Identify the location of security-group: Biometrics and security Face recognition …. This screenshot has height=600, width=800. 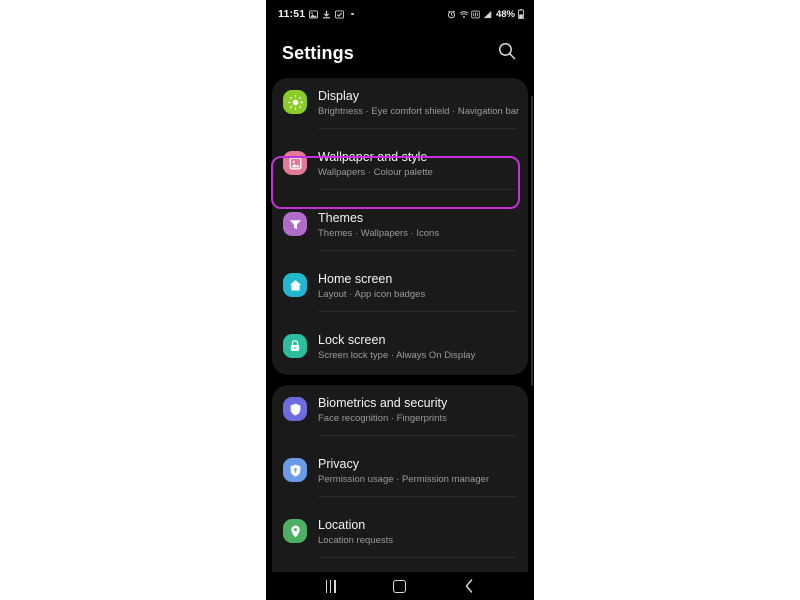
(400, 492).